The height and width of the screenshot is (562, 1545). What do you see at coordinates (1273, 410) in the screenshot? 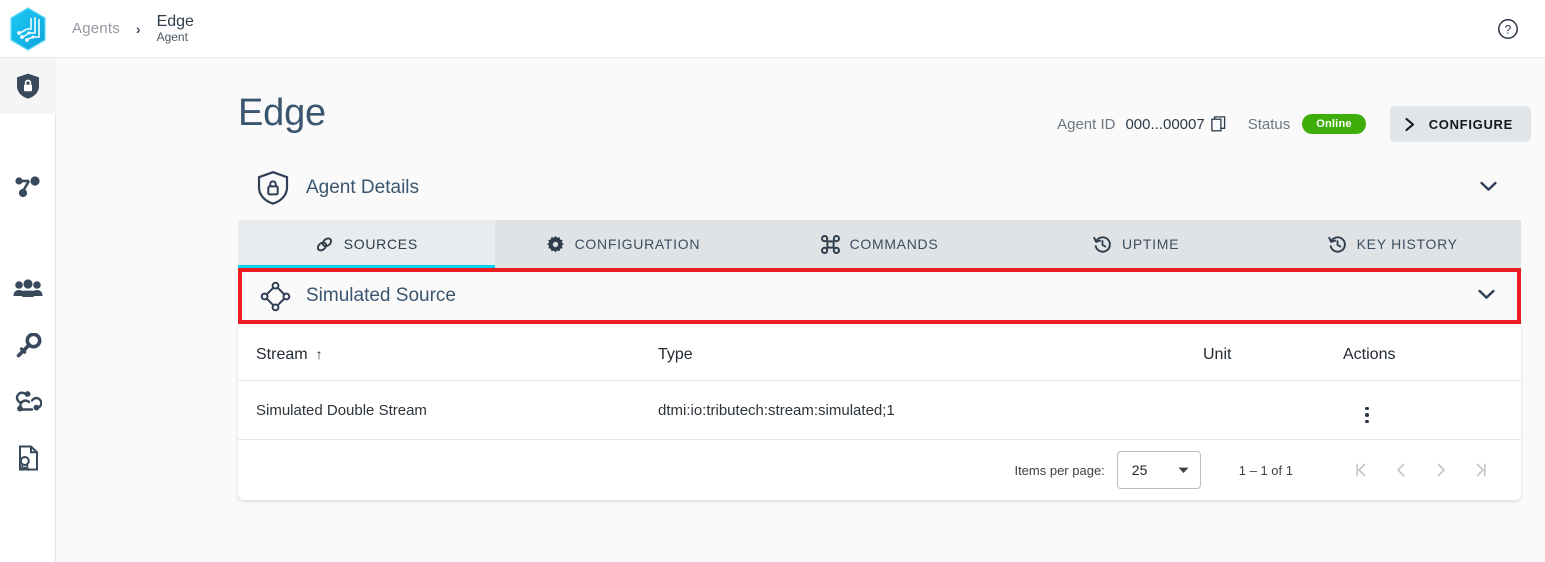
I see `cell-unit` at bounding box center [1273, 410].